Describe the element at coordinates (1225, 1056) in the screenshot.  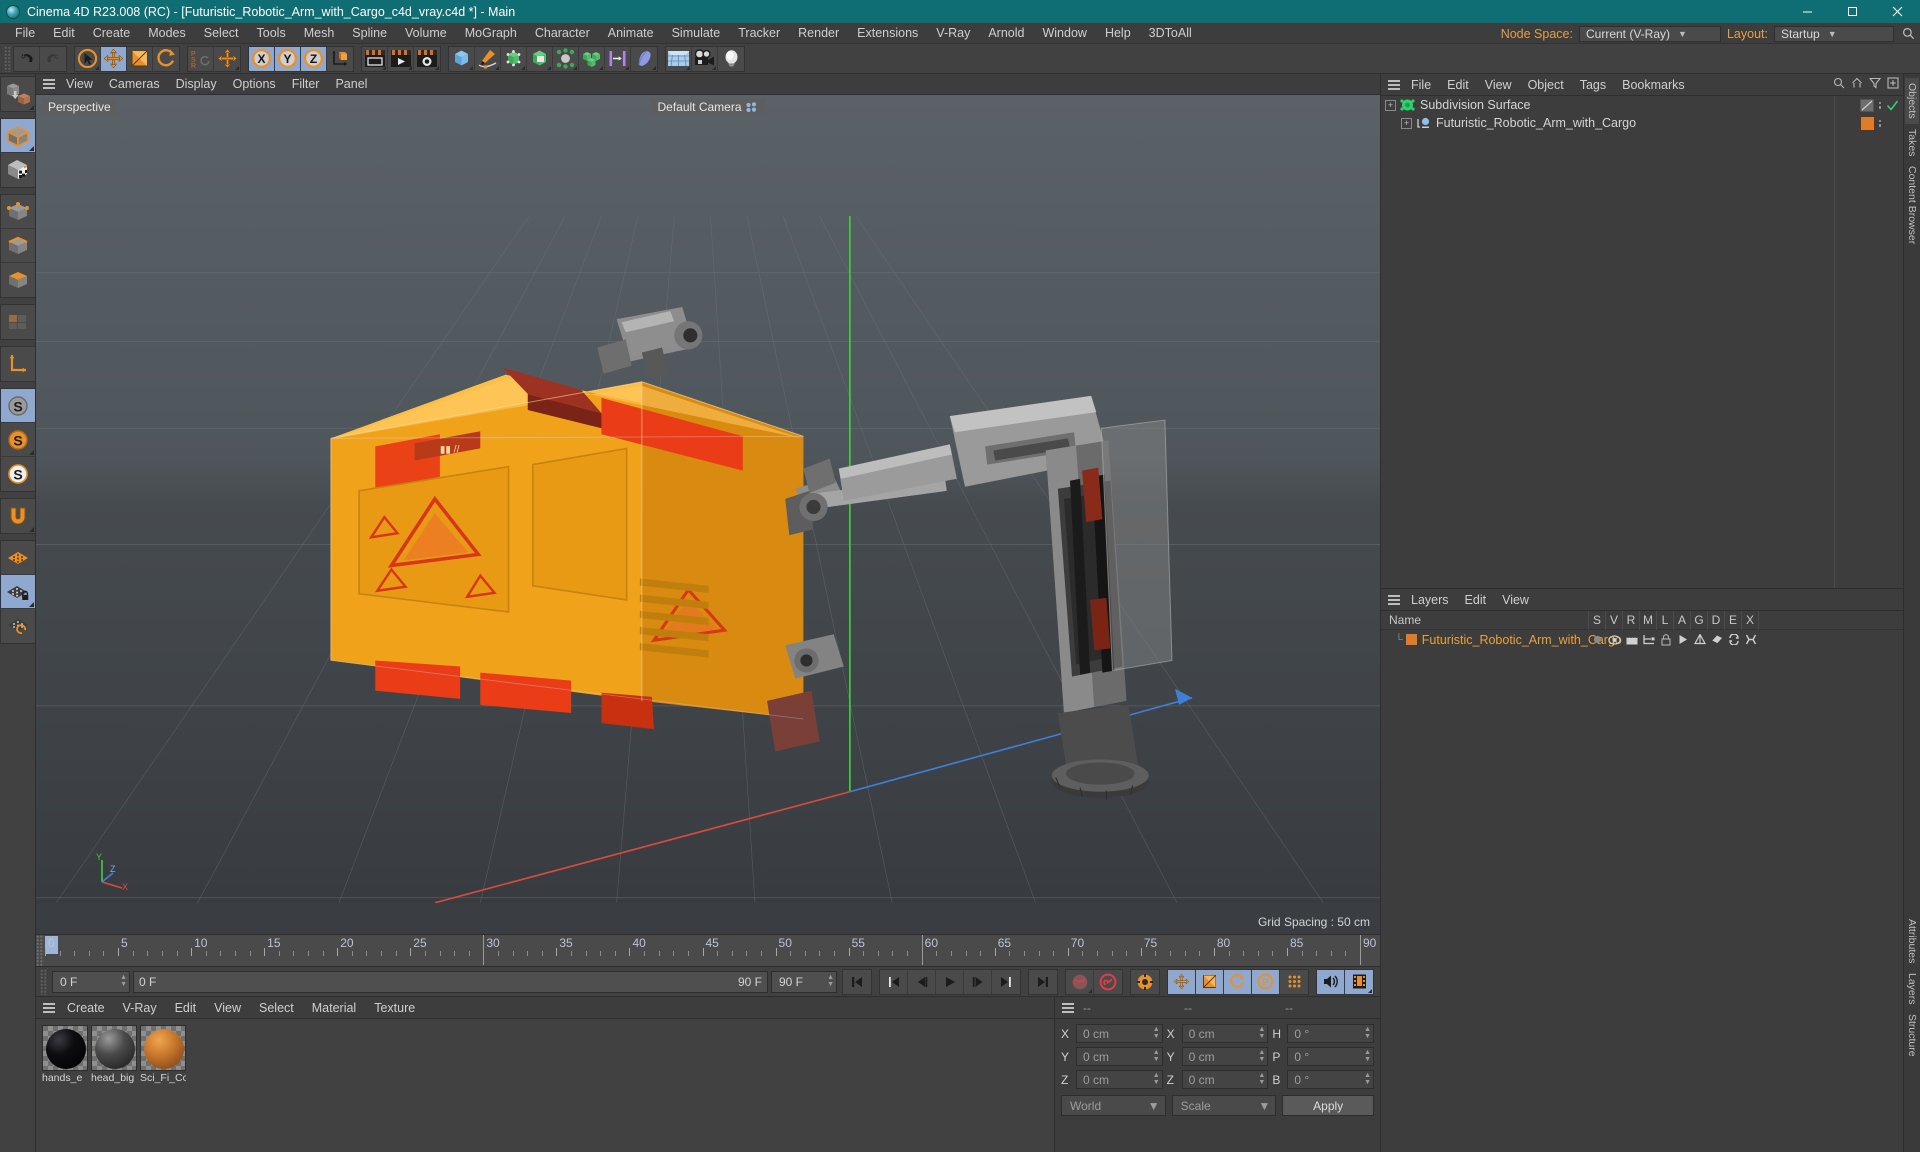
I see `coord-input-size-y: 0 cm ▲ ▼` at that location.